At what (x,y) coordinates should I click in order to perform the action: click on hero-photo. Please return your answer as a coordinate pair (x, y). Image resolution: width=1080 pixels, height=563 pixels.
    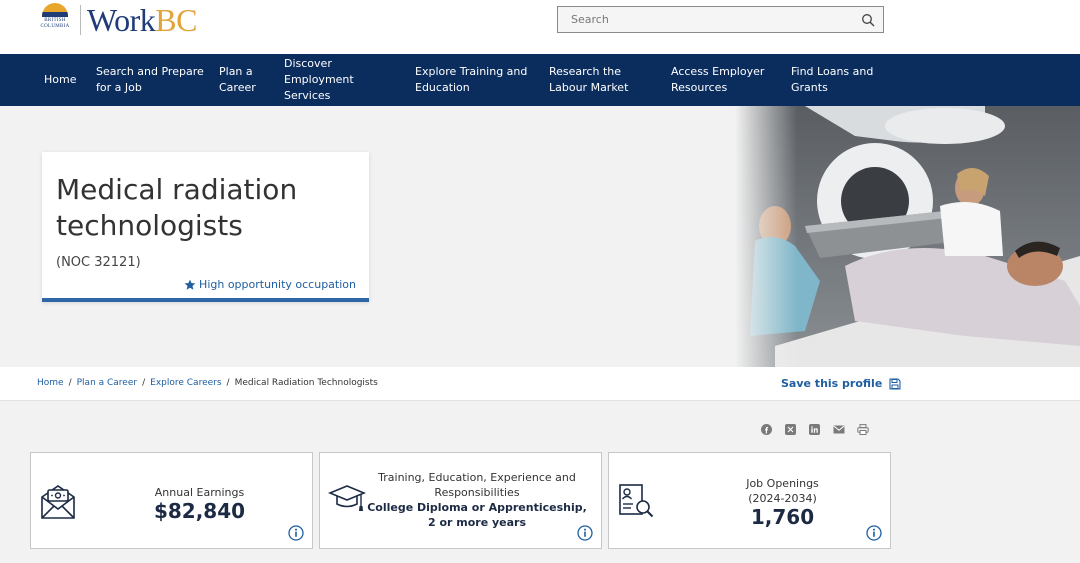
    Looking at the image, I should click on (907, 236).